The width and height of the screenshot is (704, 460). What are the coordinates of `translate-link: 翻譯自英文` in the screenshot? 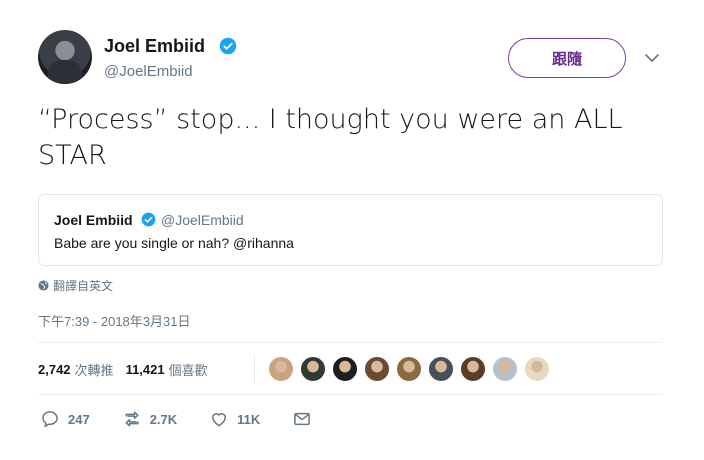 It's located at (75, 285).